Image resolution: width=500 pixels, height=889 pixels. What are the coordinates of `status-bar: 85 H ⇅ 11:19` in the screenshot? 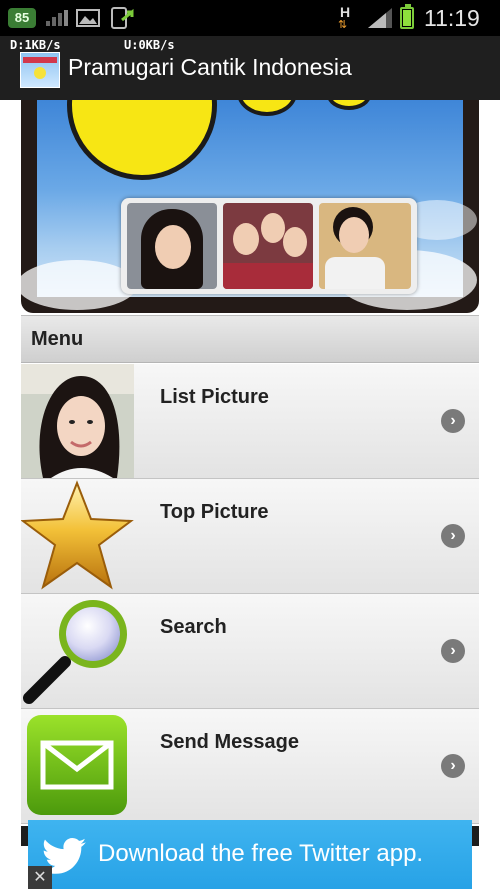 It's located at (250, 18).